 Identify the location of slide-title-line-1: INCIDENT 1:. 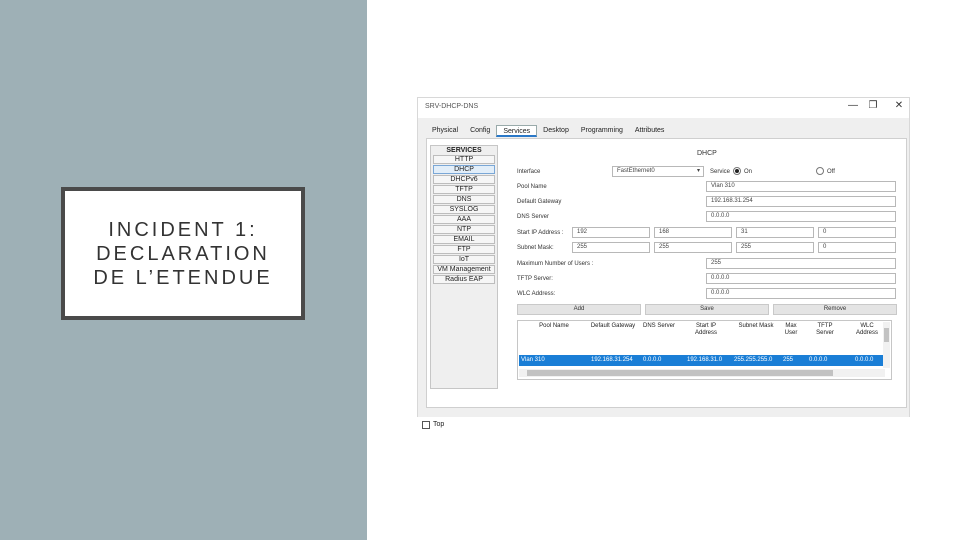
(183, 229).